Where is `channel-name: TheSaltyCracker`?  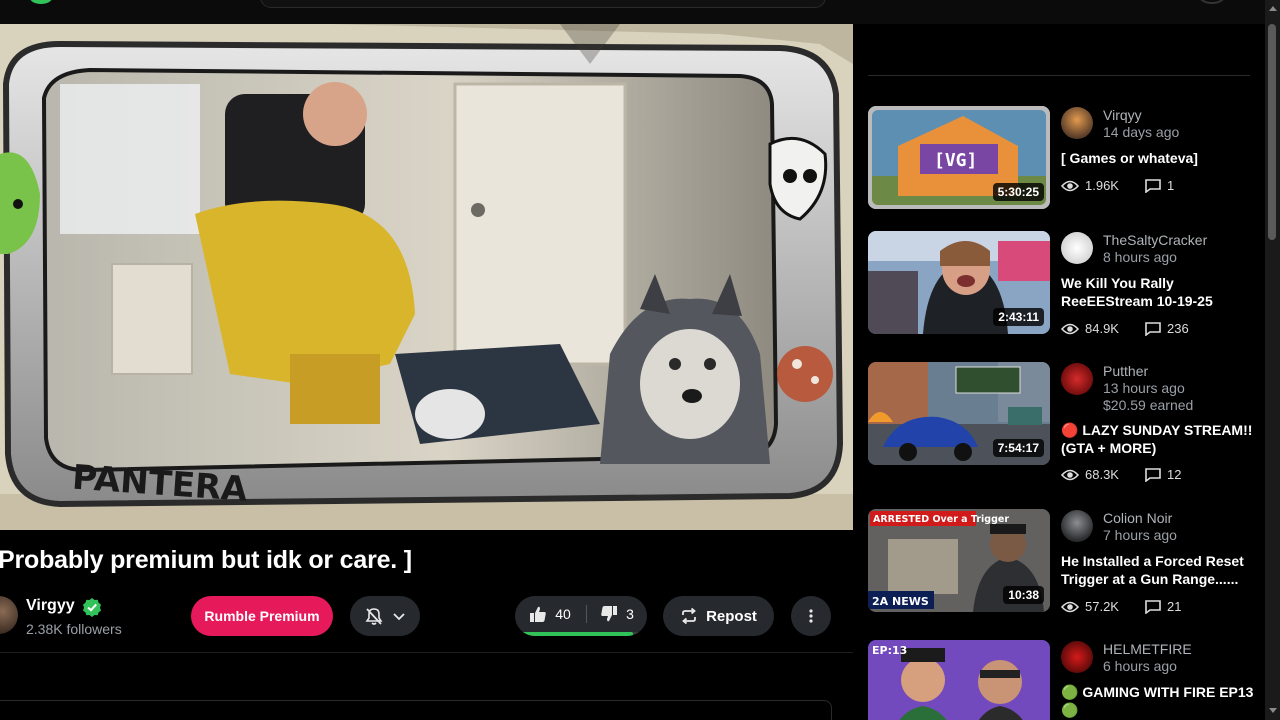 channel-name: TheSaltyCracker is located at coordinates (1155, 240).